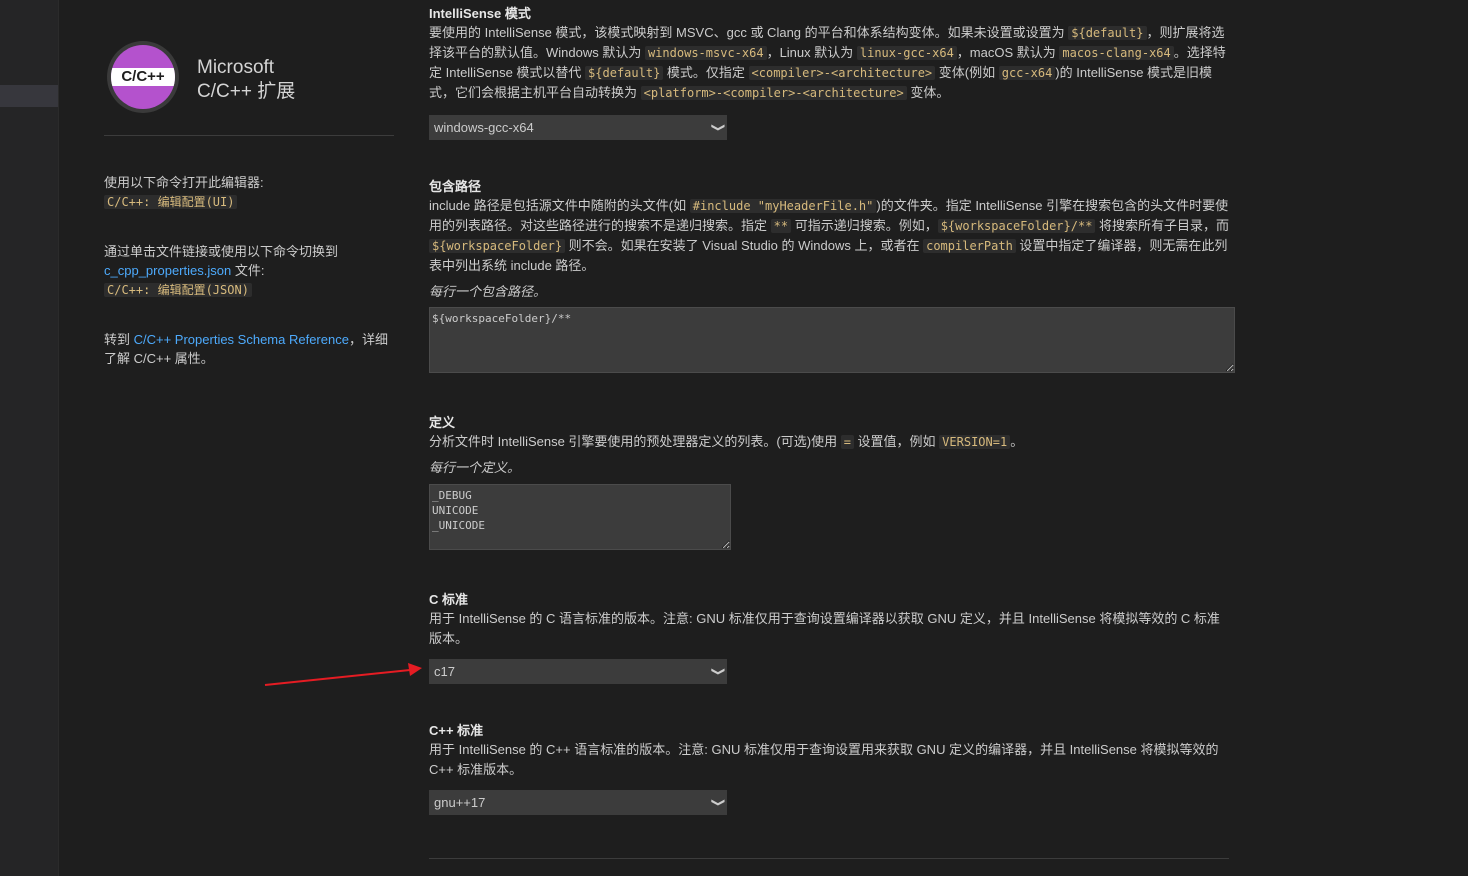 The image size is (1468, 876). Describe the element at coordinates (969, 246) in the screenshot. I see `inline-code: compilerPath` at that location.